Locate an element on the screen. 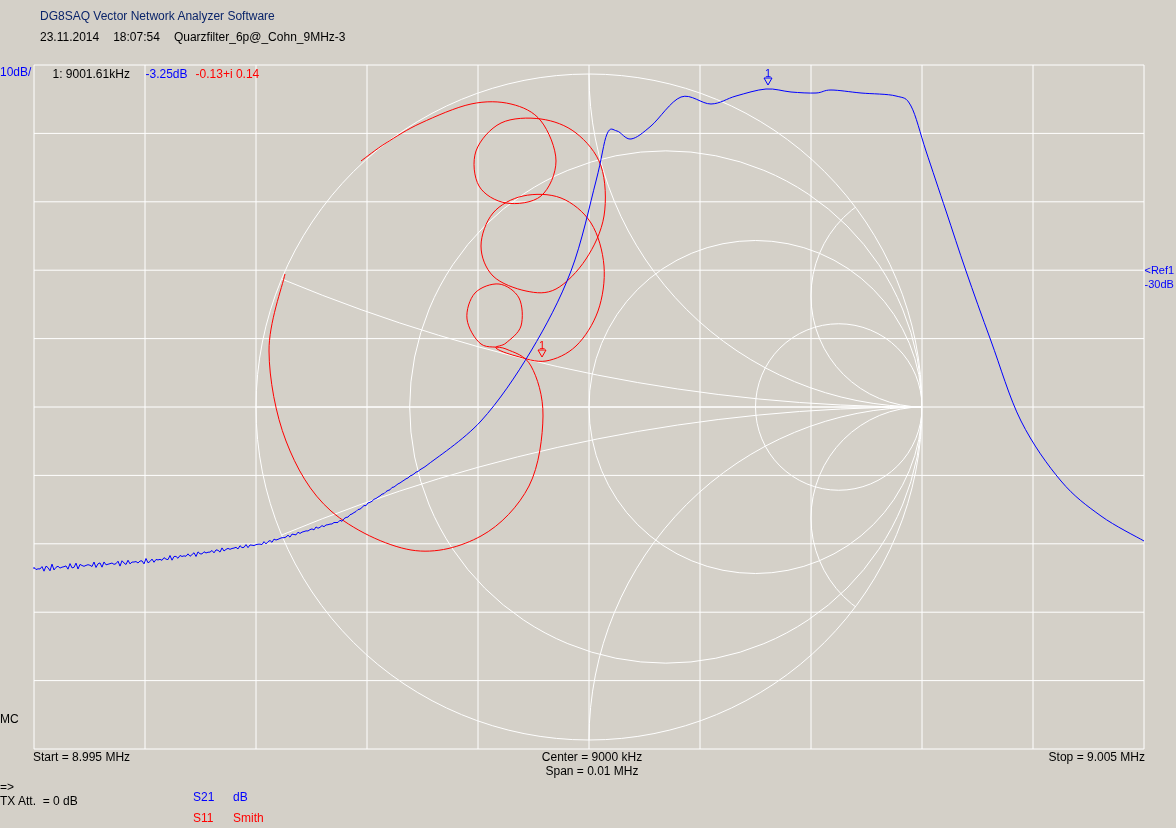  span-frequency: Span = 0.01 MHz is located at coordinates (592, 771).